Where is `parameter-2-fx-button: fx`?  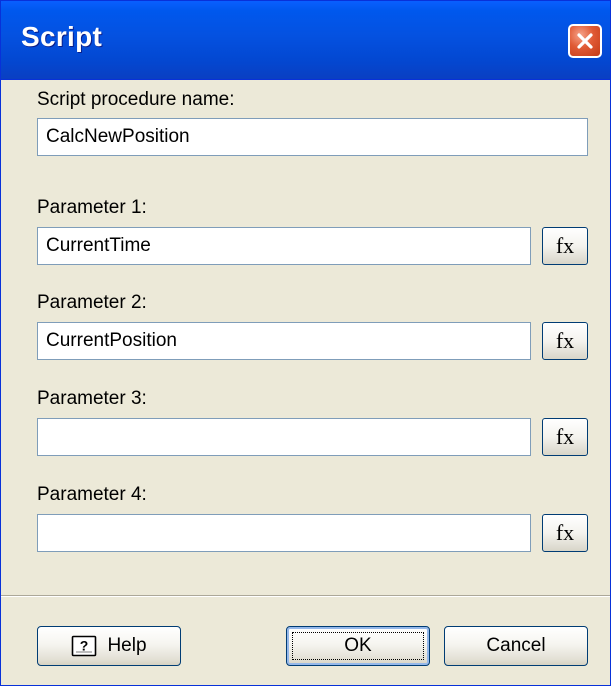
parameter-2-fx-button: fx is located at coordinates (565, 341).